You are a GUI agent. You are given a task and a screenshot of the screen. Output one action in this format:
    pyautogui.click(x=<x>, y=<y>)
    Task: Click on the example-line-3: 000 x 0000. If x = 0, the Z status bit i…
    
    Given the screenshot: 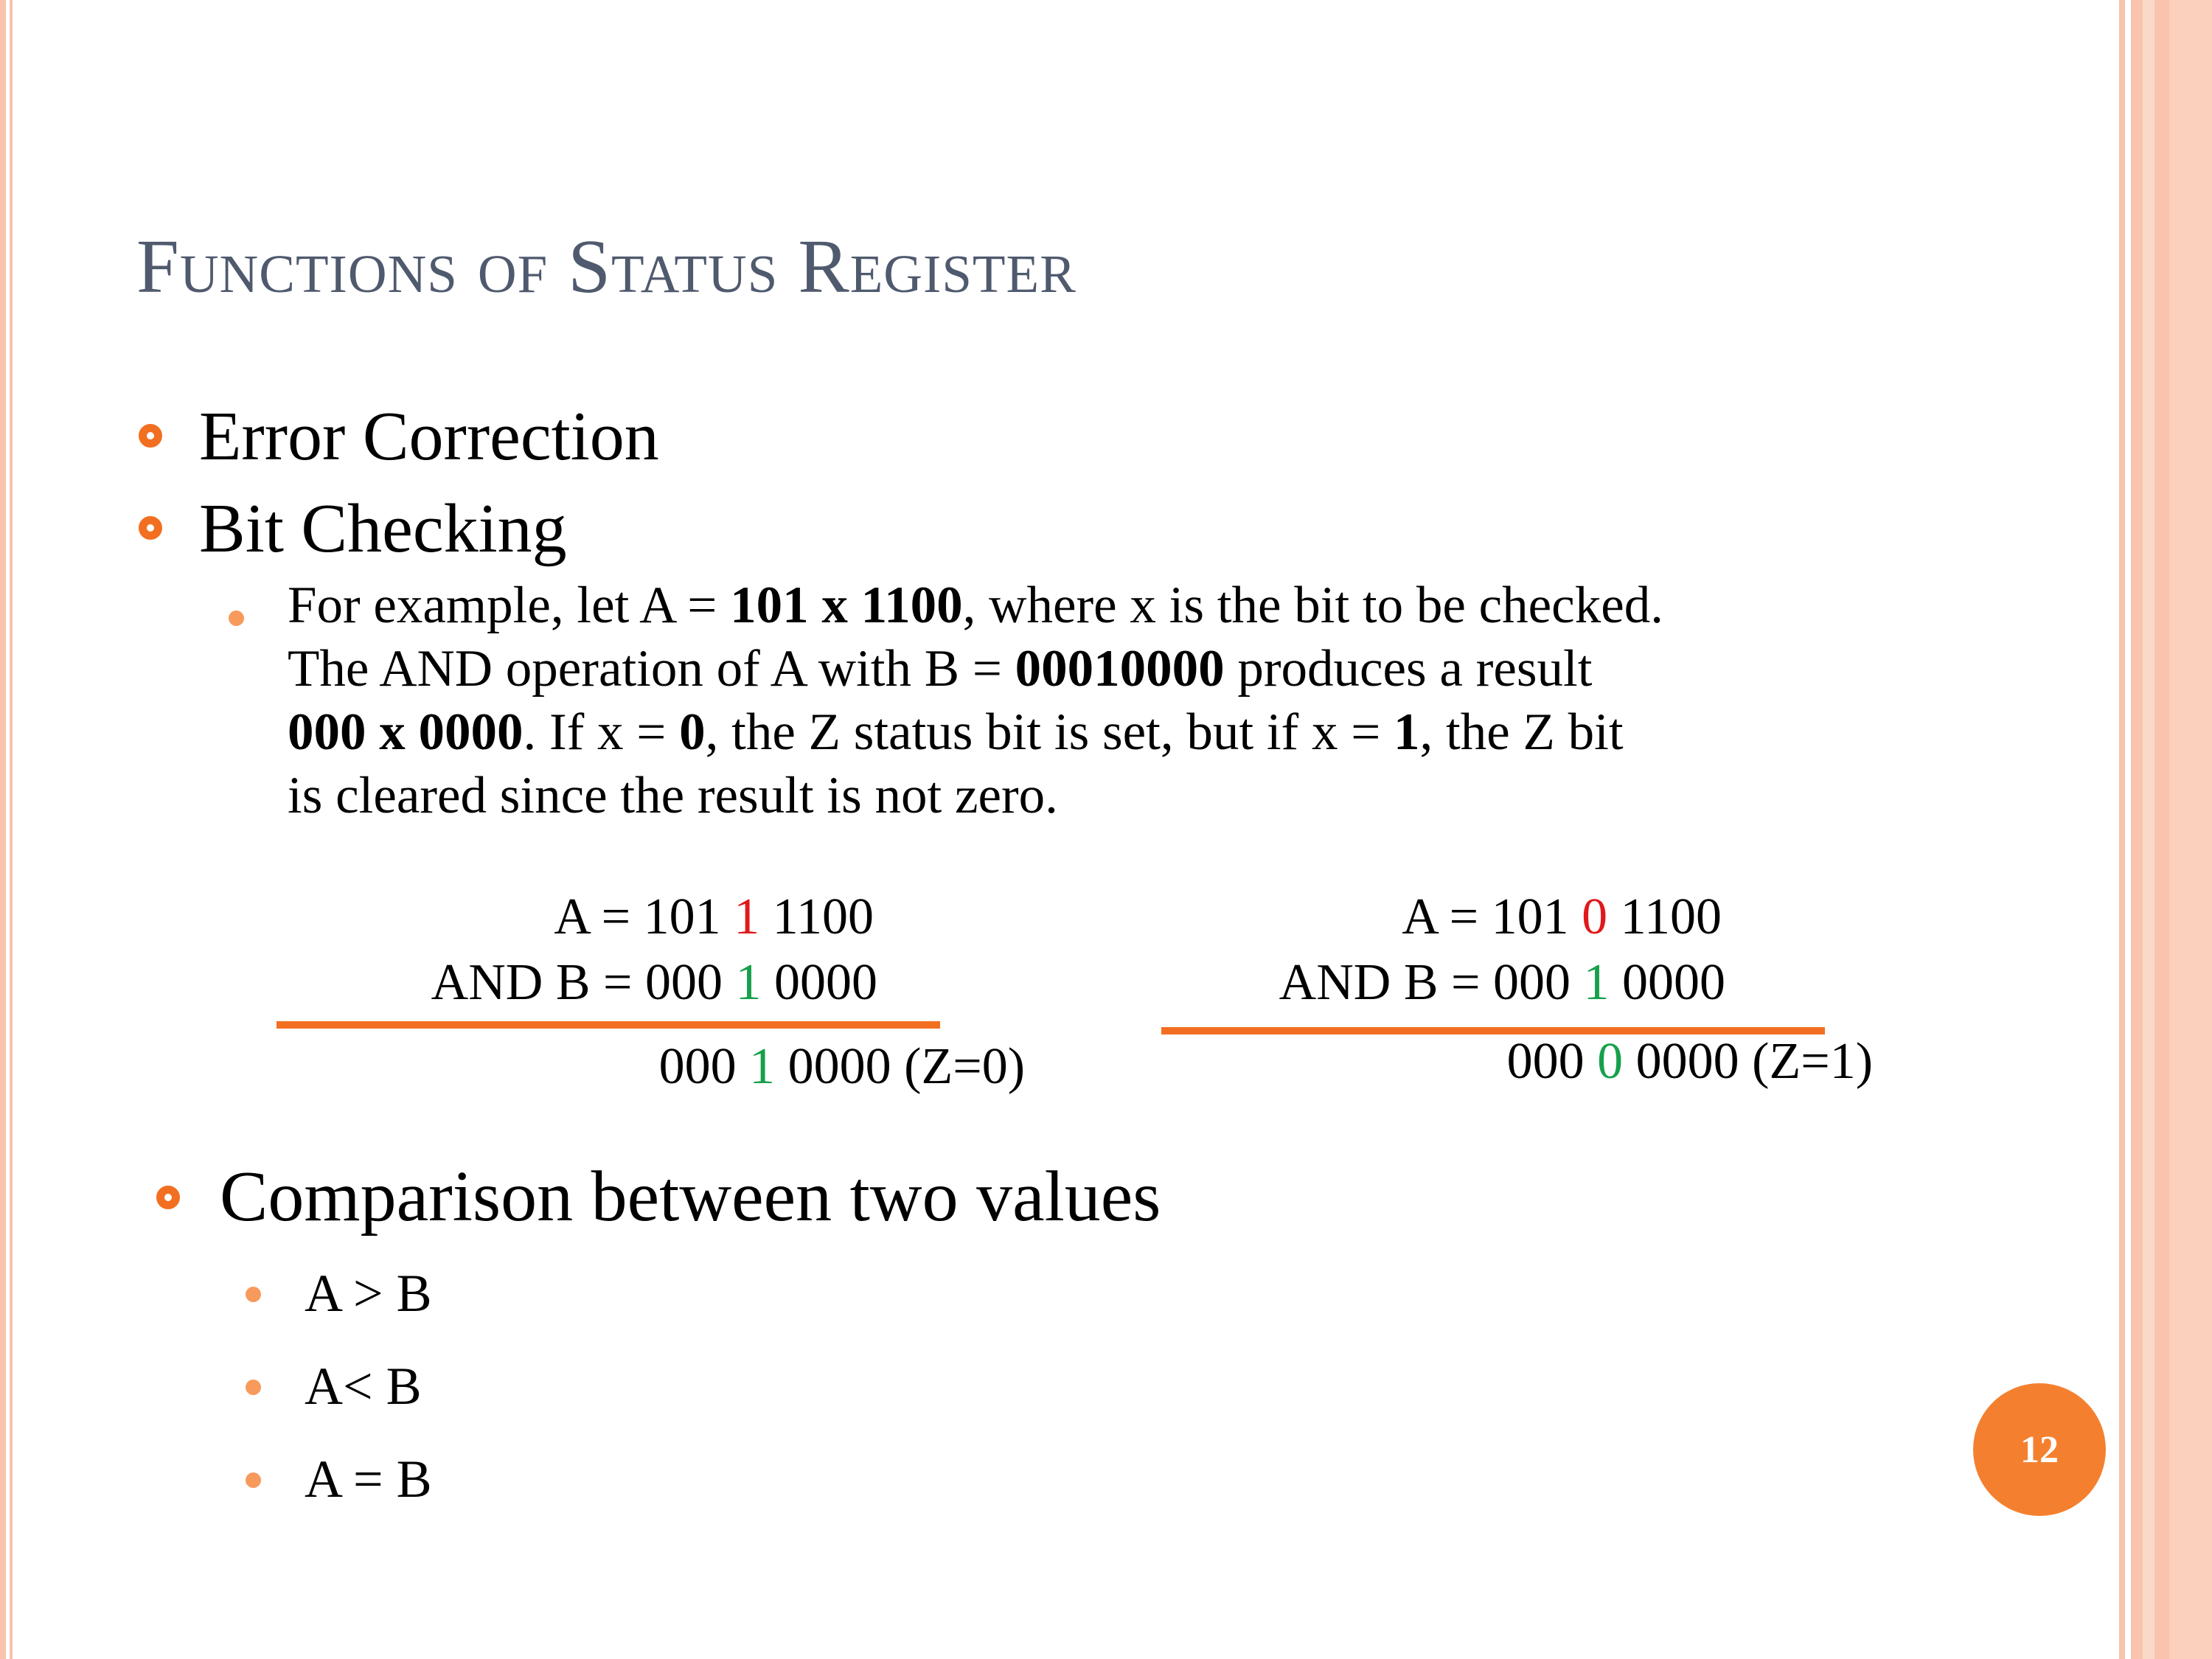 What is the action you would take?
    pyautogui.click(x=956, y=732)
    